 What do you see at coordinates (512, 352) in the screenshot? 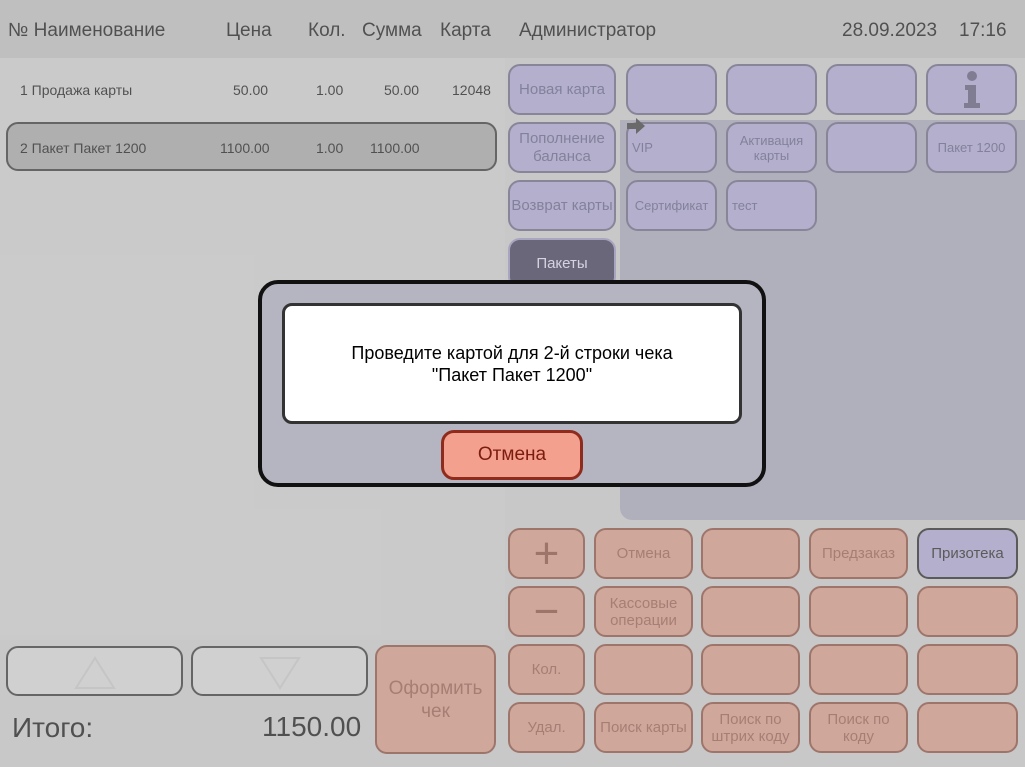
I see `dialog-message-line1: Проведите картой для 2-й строки чека` at bounding box center [512, 352].